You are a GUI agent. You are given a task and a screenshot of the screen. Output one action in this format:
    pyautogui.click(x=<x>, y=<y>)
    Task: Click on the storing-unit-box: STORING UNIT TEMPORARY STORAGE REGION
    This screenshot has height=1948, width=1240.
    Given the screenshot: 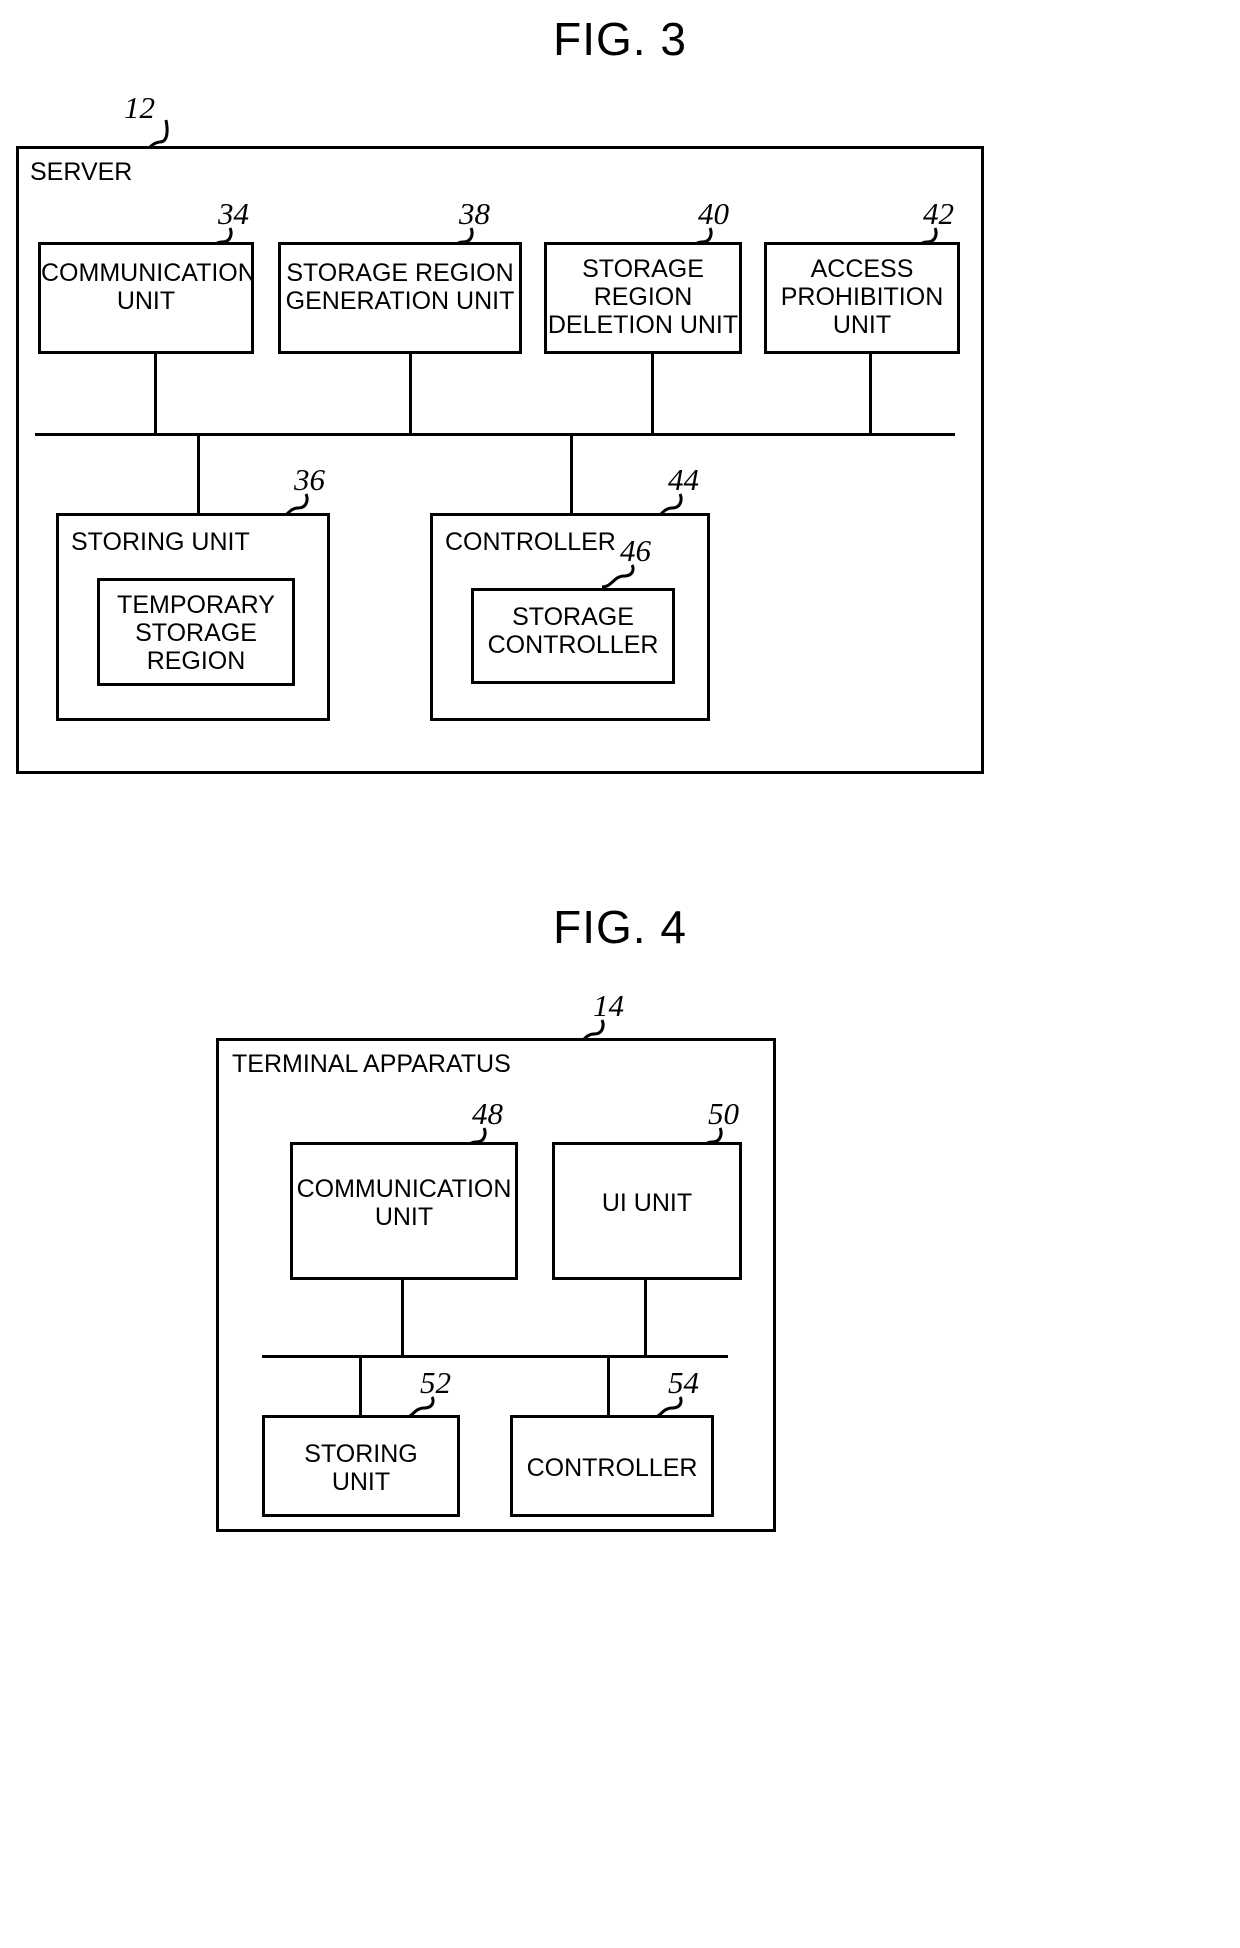 What is the action you would take?
    pyautogui.click(x=193, y=617)
    